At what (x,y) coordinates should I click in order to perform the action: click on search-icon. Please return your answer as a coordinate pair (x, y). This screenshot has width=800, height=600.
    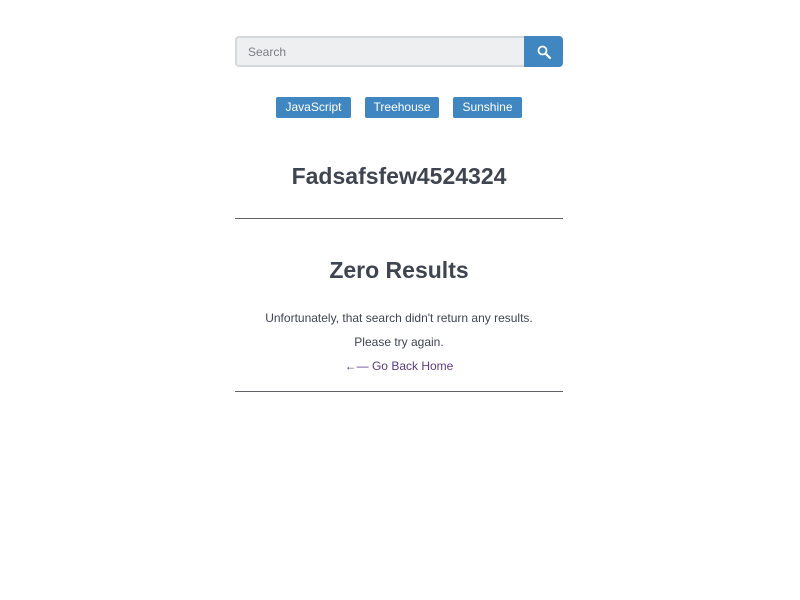
    Looking at the image, I should click on (544, 52).